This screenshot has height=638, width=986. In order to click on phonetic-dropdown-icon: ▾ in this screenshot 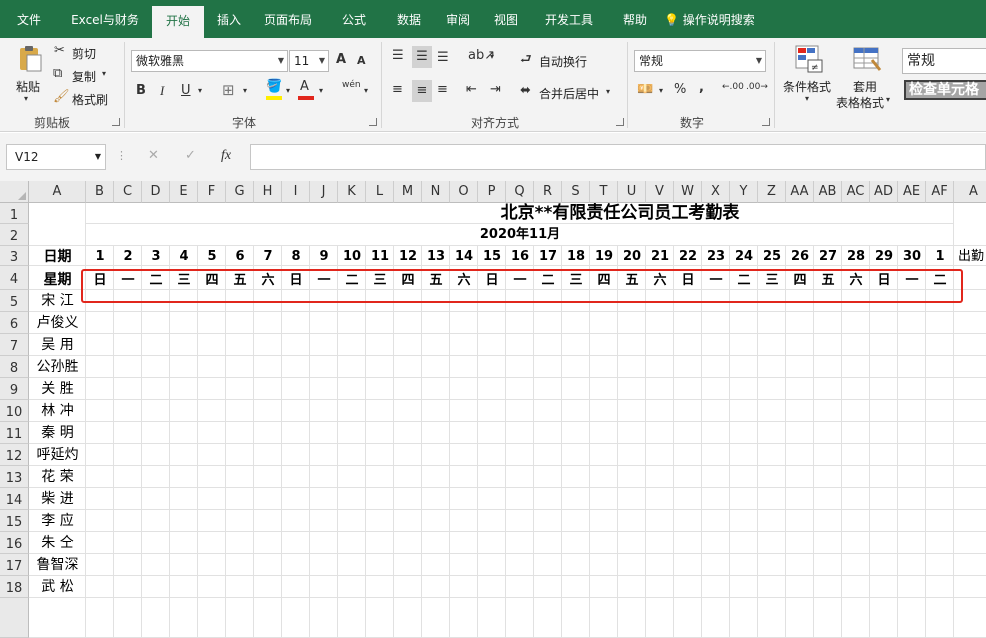, I will do `click(366, 90)`.